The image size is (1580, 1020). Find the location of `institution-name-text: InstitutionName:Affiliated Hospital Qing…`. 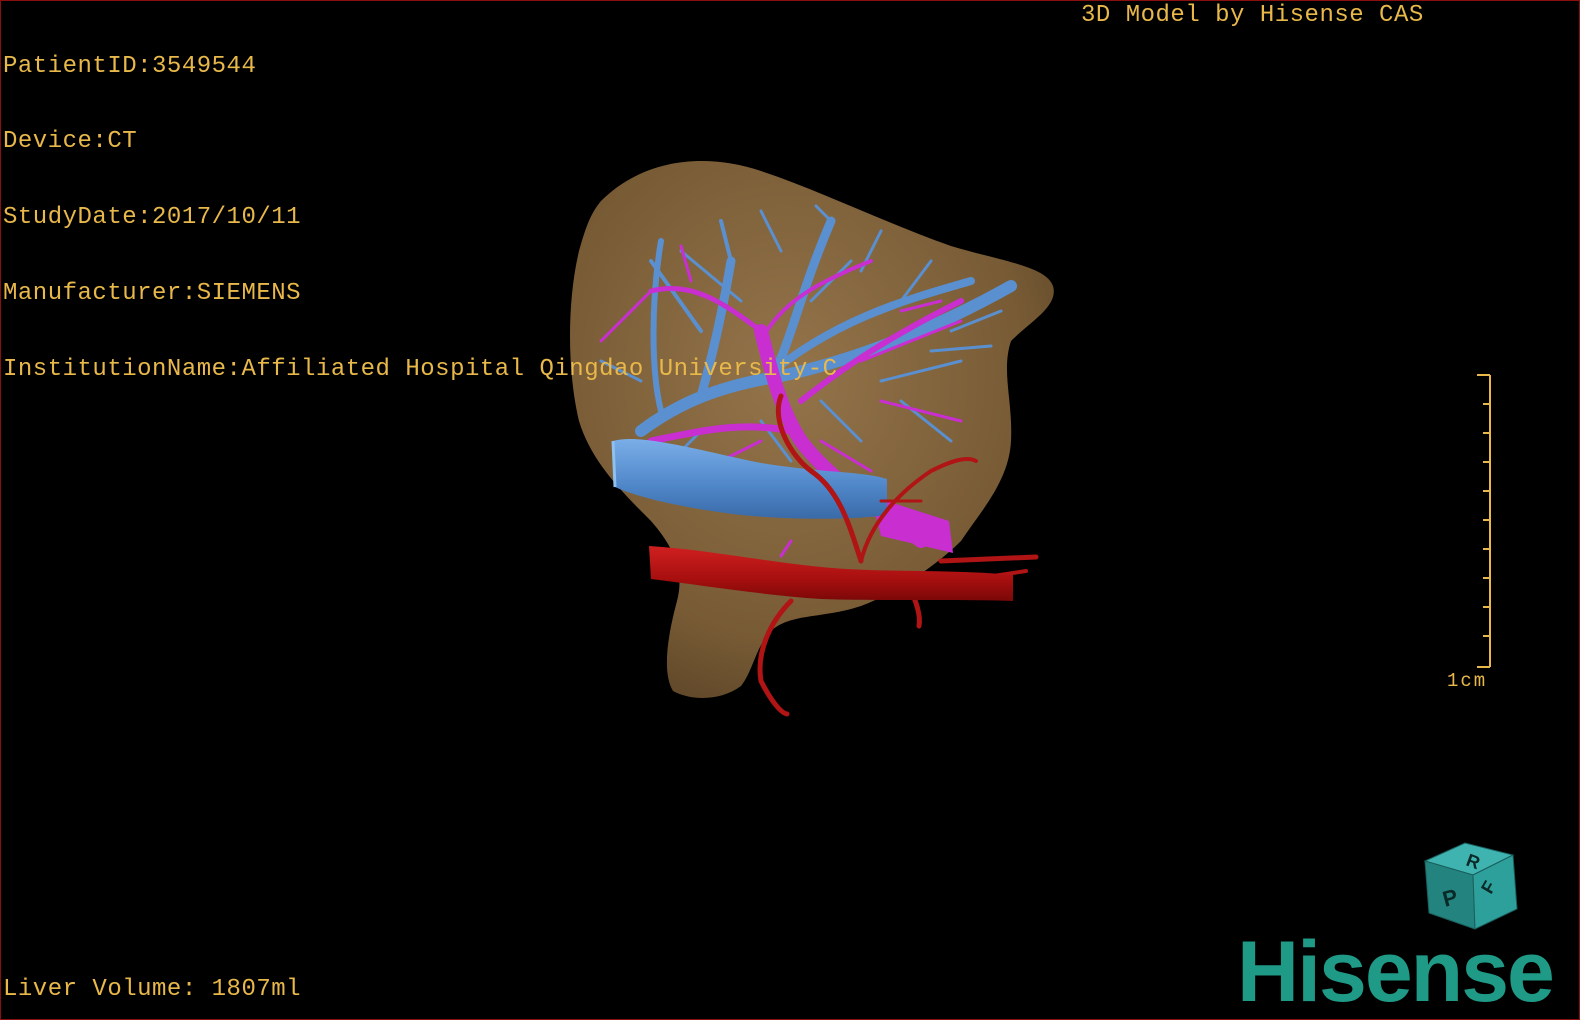

institution-name-text: InstitutionName:Affiliated Hospital Qing… is located at coordinates (420, 370).